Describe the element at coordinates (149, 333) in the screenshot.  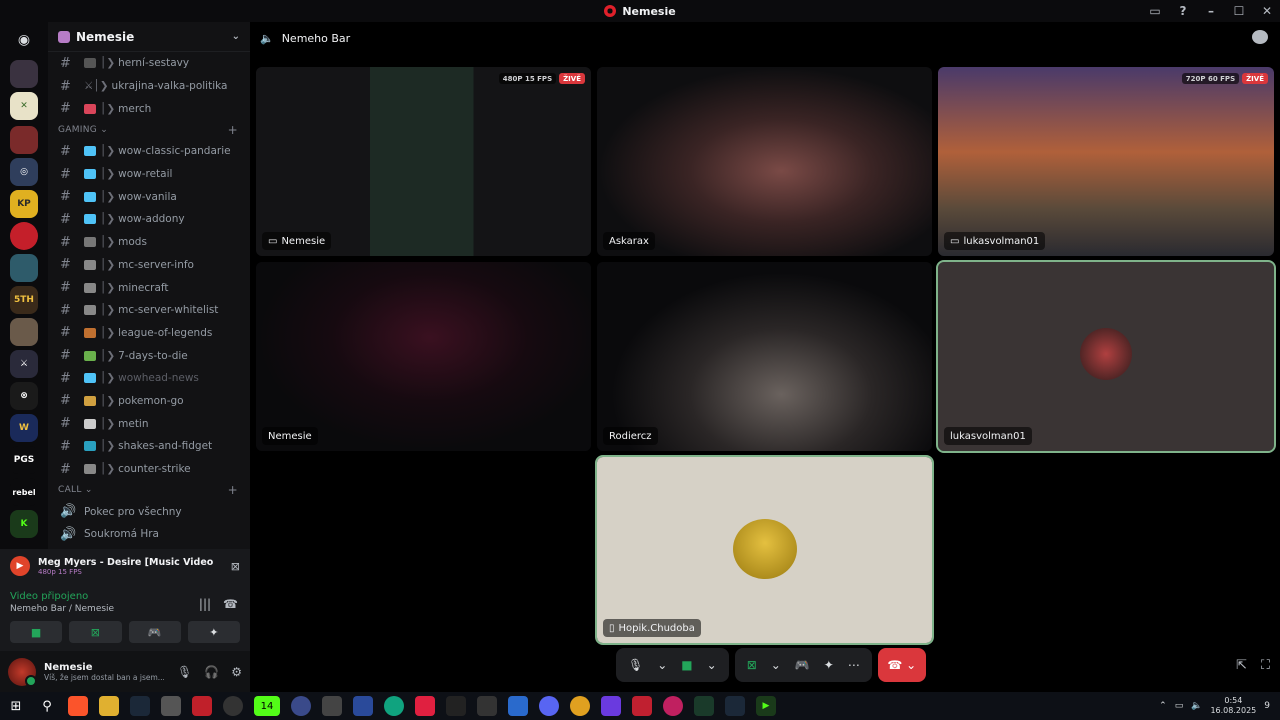
I see `channel-item: # │❯ league-of-legends` at that location.